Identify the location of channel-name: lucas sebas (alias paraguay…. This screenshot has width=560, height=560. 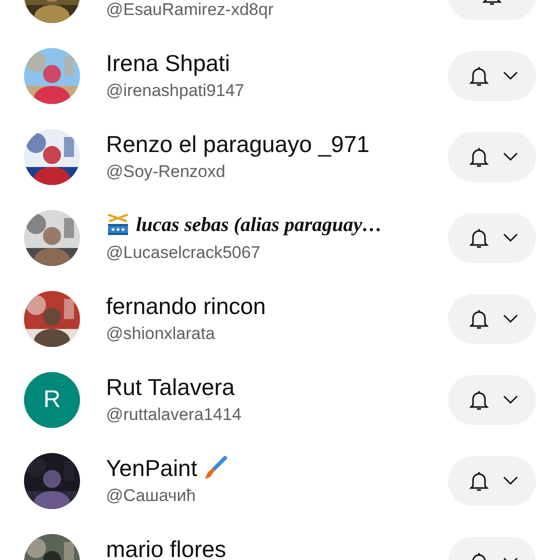
(259, 225).